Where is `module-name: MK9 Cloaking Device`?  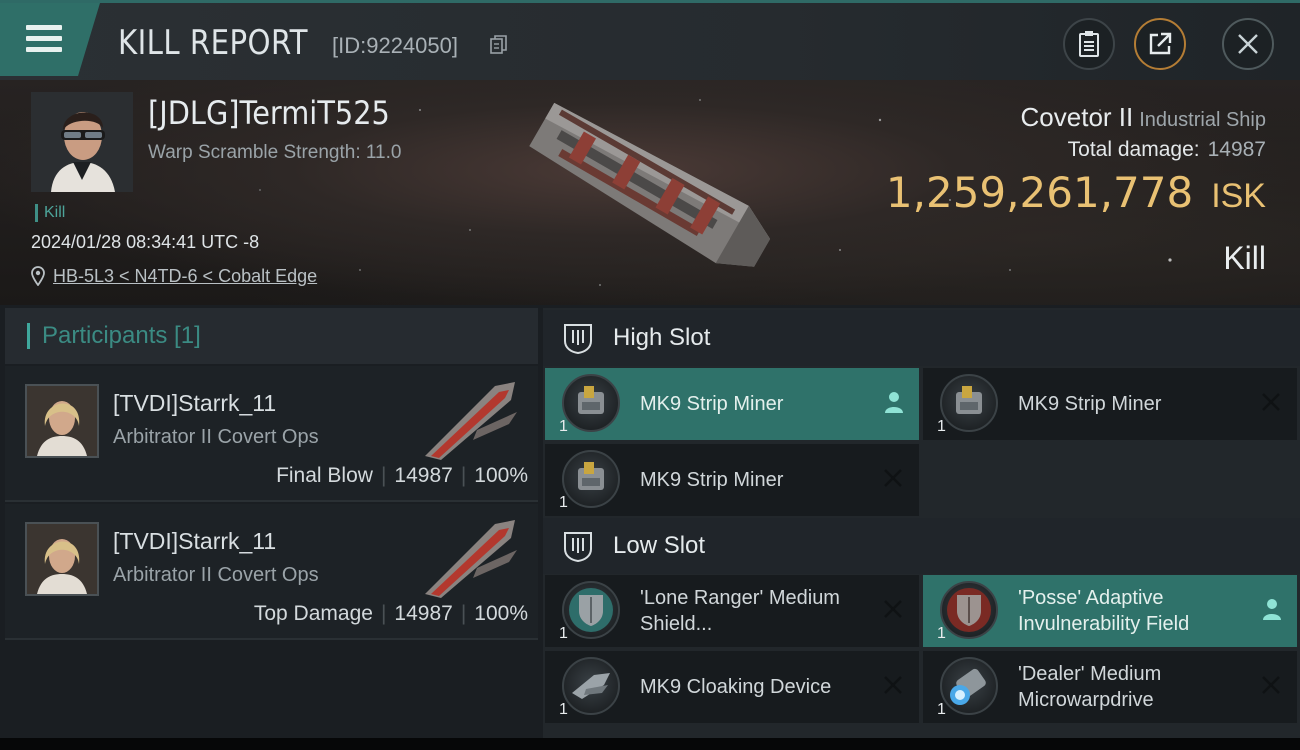 module-name: MK9 Cloaking Device is located at coordinates (736, 687).